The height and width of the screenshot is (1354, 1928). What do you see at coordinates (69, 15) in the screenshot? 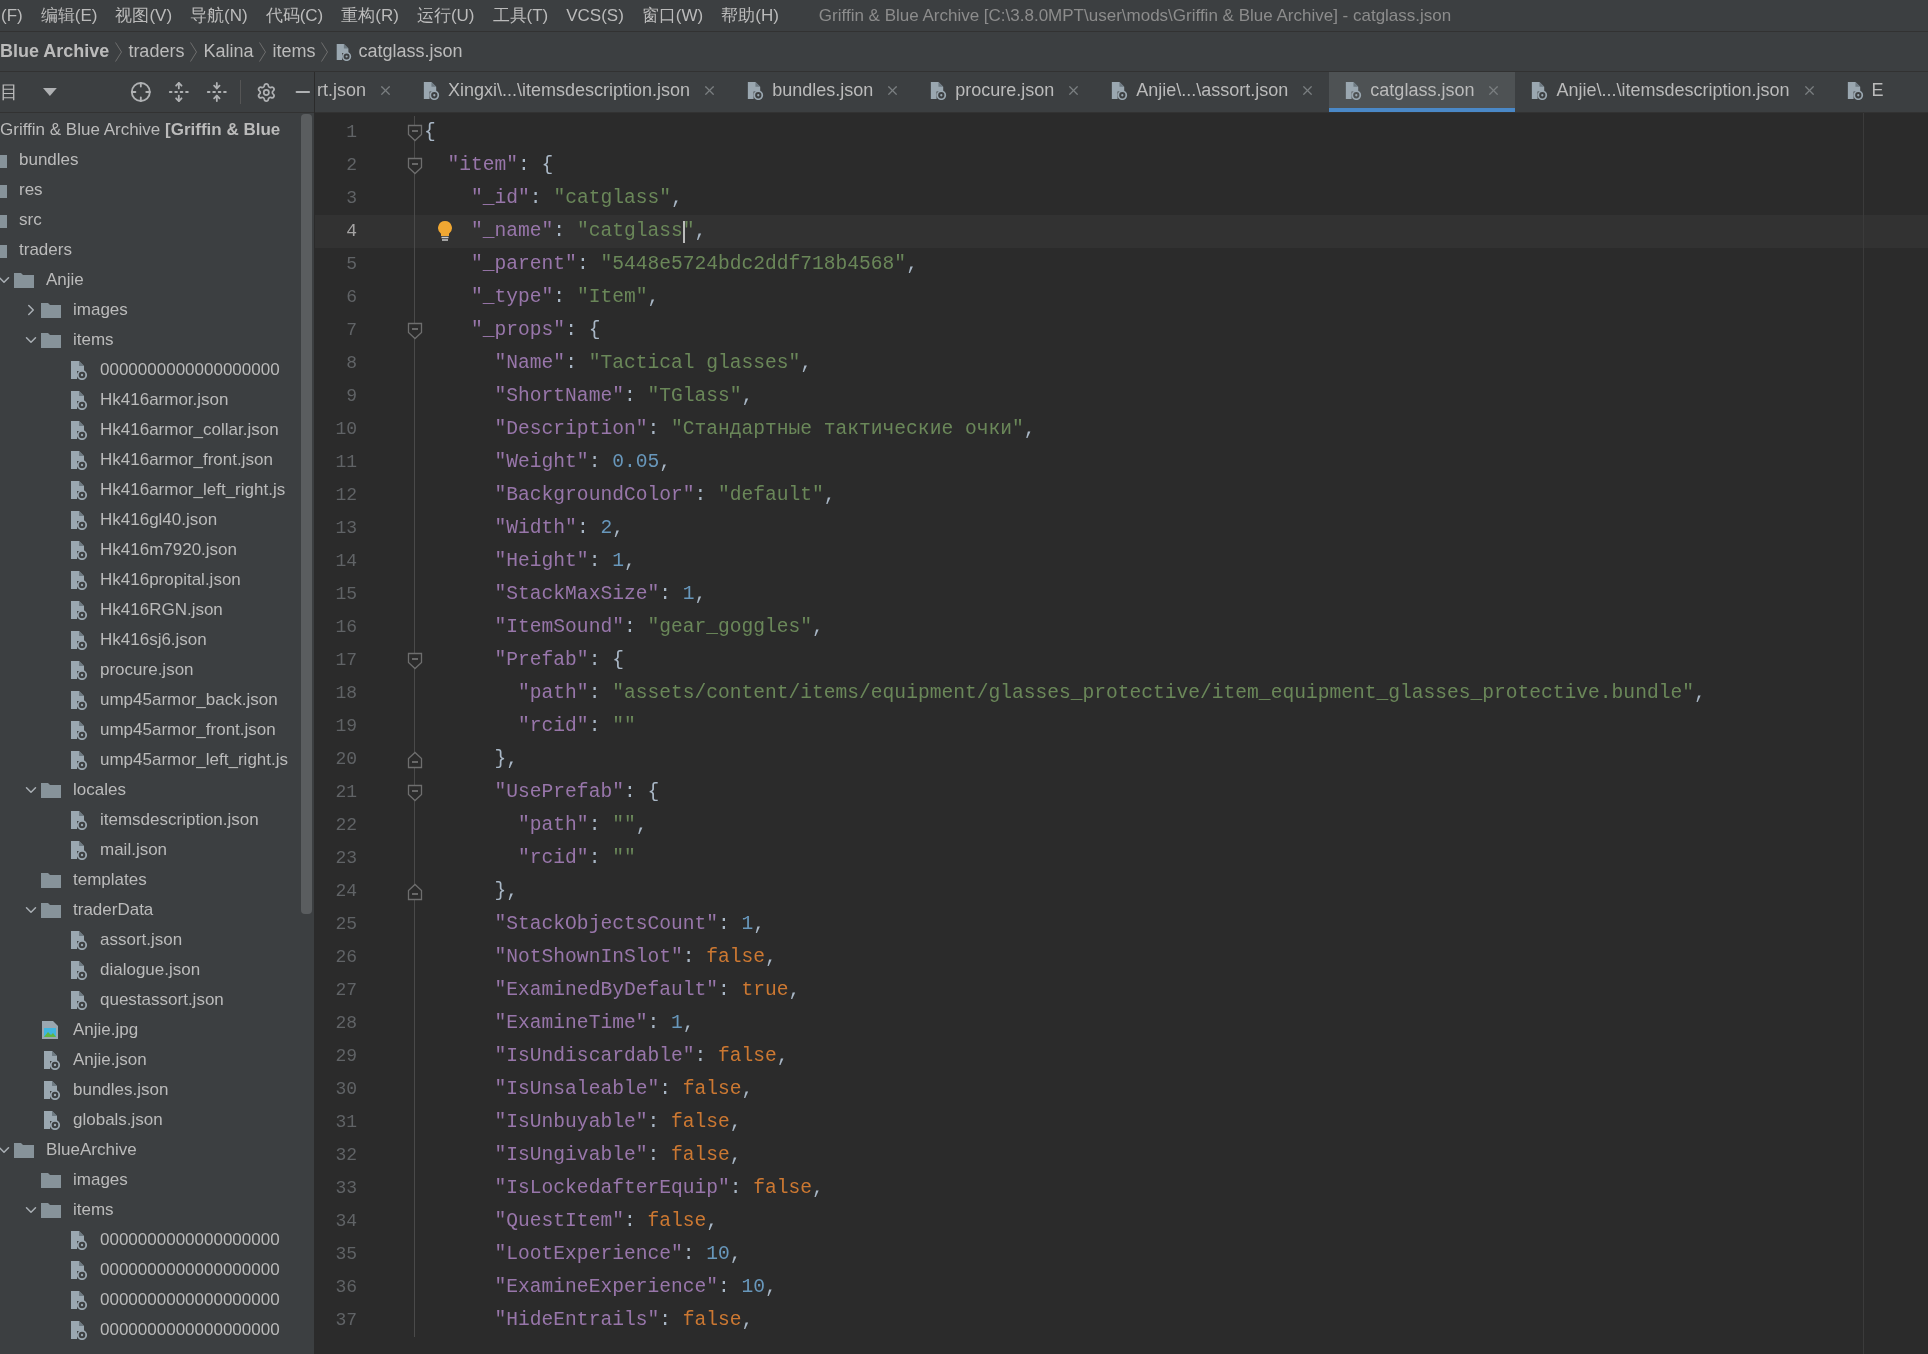
I see `menu-item: 编辑(E)` at bounding box center [69, 15].